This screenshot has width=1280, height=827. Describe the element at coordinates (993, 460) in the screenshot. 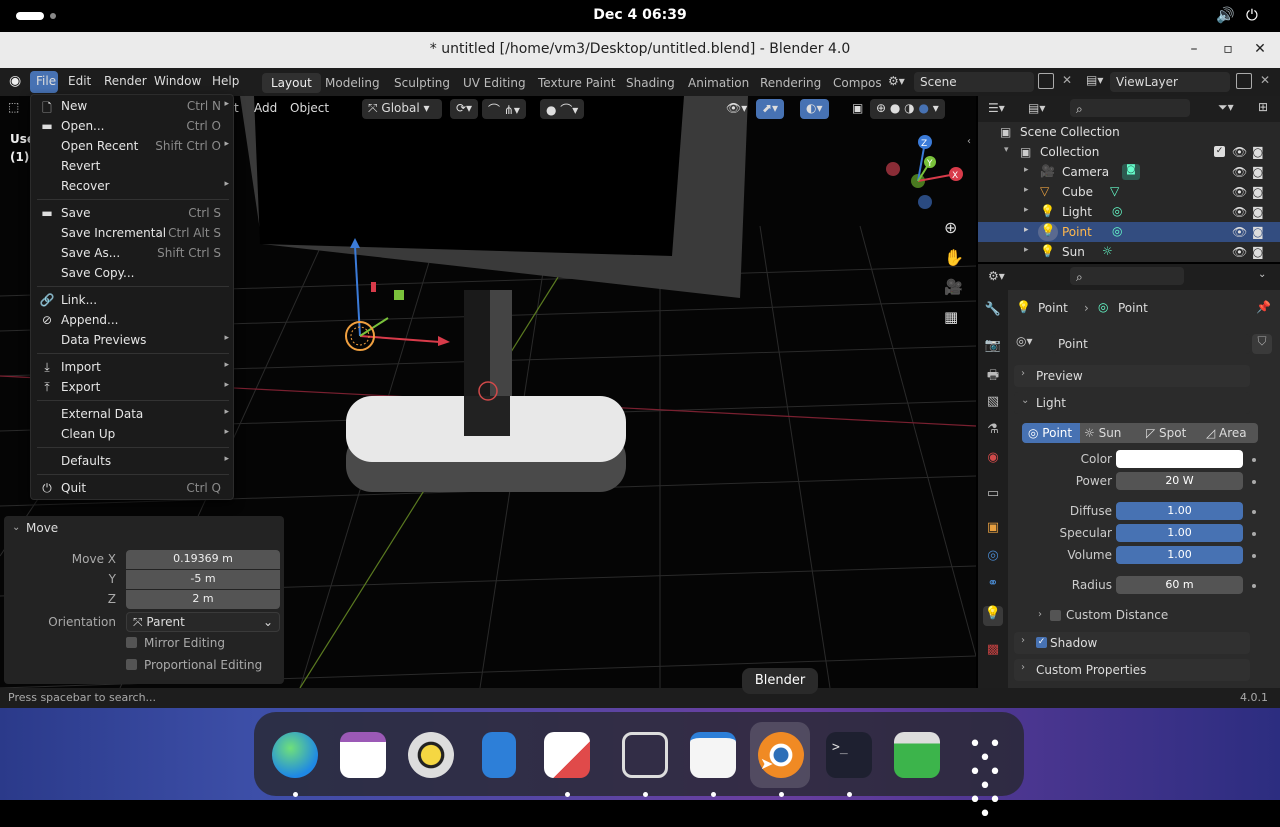

I see `world-tab-icon: ◉` at that location.